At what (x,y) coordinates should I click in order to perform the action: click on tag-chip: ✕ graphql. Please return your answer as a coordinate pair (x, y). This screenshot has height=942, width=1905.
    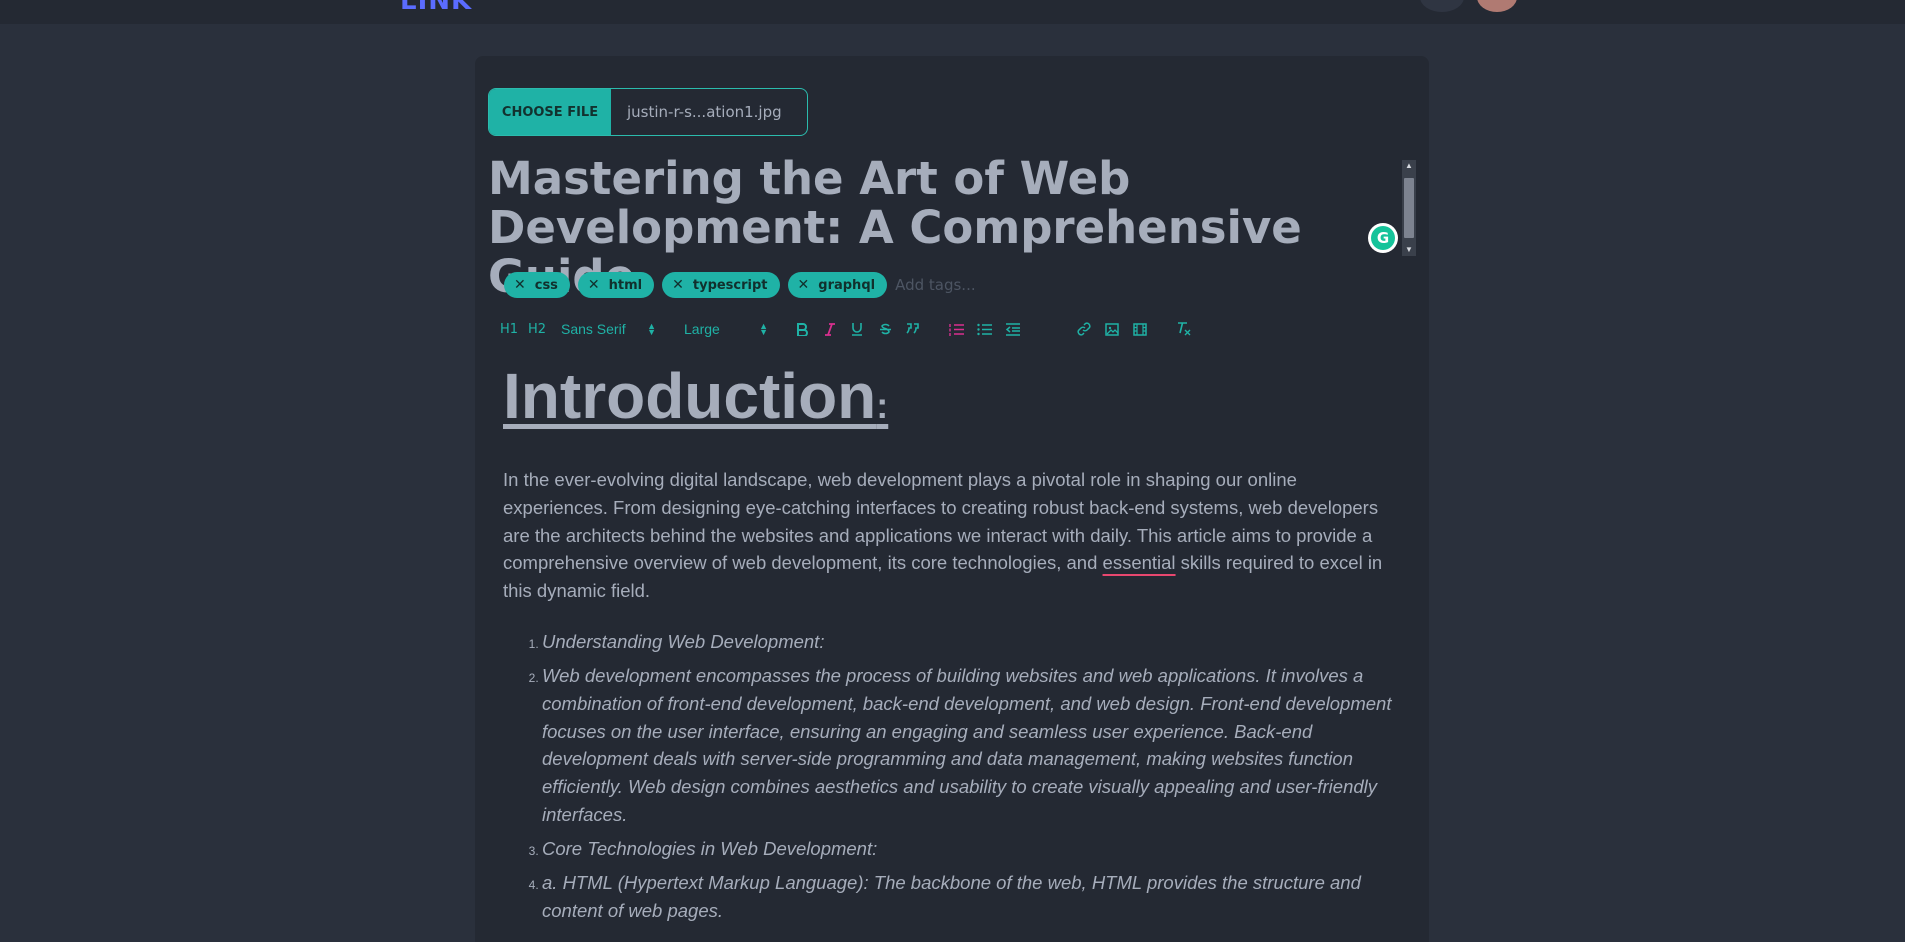
    Looking at the image, I should click on (837, 285).